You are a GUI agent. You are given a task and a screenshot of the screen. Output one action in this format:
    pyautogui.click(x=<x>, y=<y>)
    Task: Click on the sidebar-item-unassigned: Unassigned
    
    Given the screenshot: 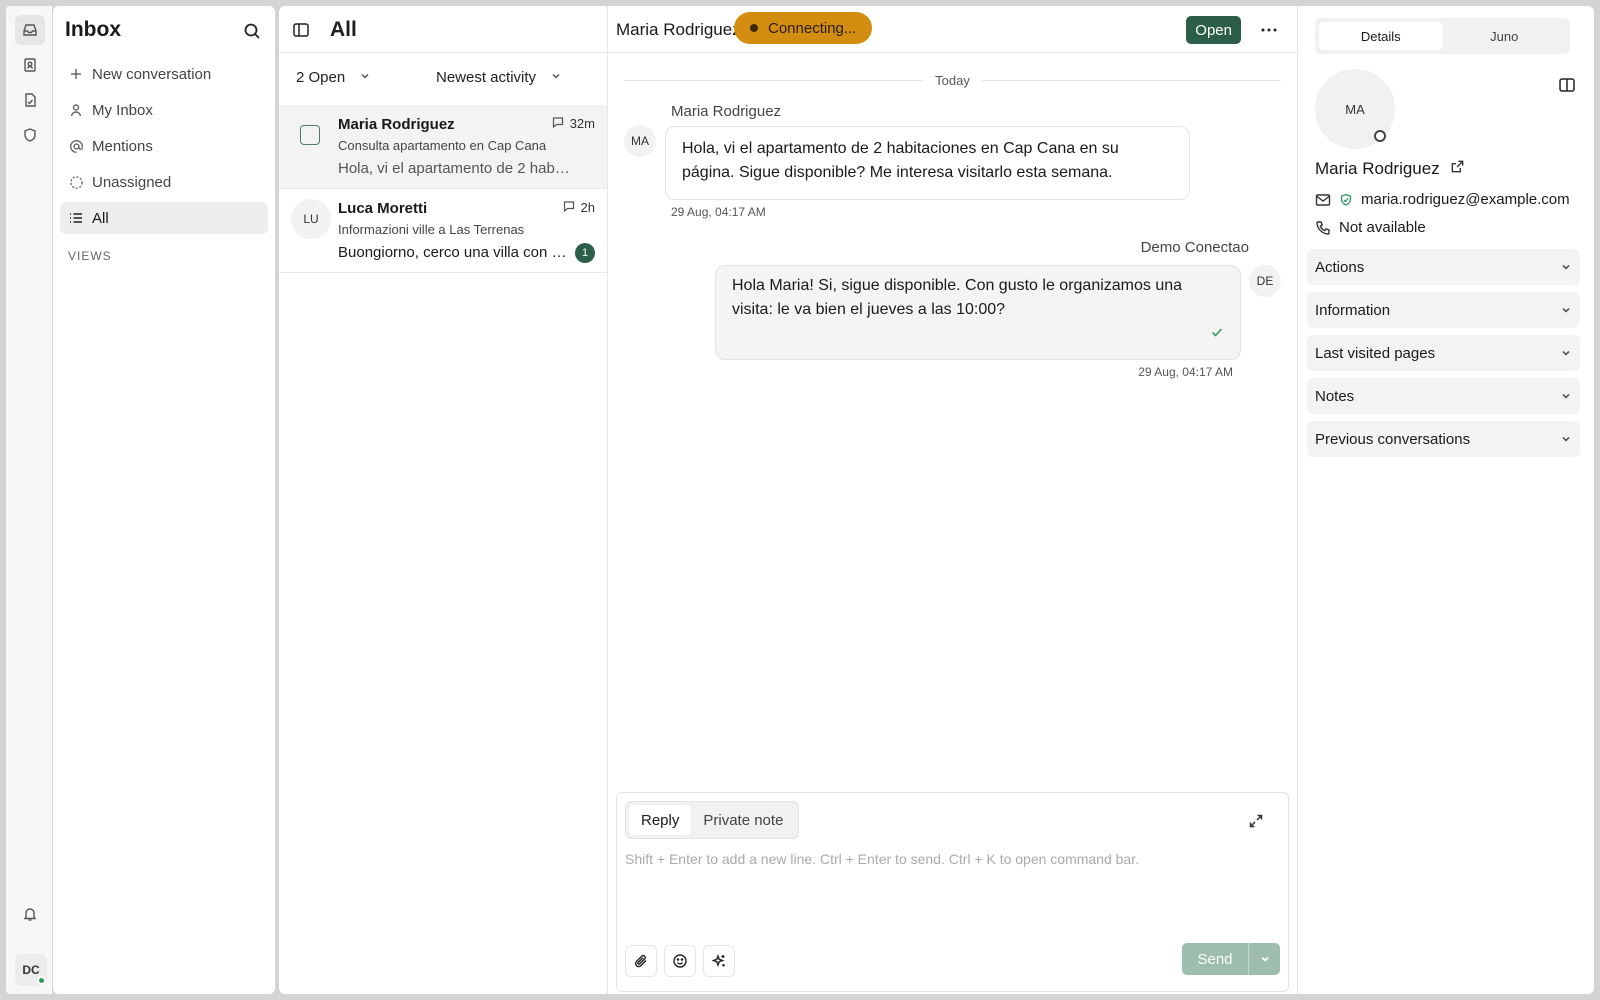 What is the action you would take?
    pyautogui.click(x=164, y=182)
    